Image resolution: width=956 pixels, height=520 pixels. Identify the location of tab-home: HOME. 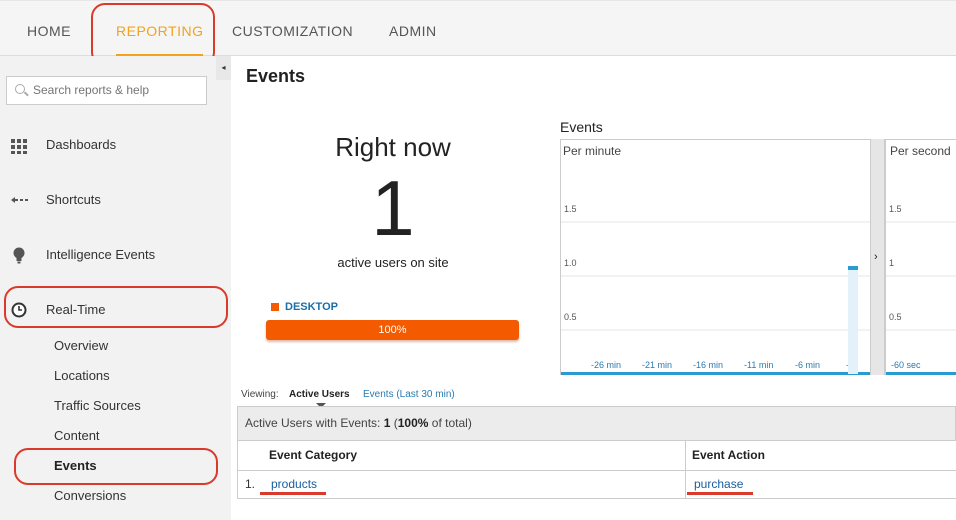
(49, 29).